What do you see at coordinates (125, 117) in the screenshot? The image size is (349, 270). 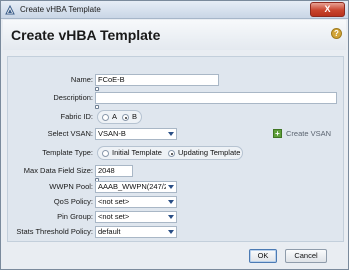 I see `fabric-b-radio` at bounding box center [125, 117].